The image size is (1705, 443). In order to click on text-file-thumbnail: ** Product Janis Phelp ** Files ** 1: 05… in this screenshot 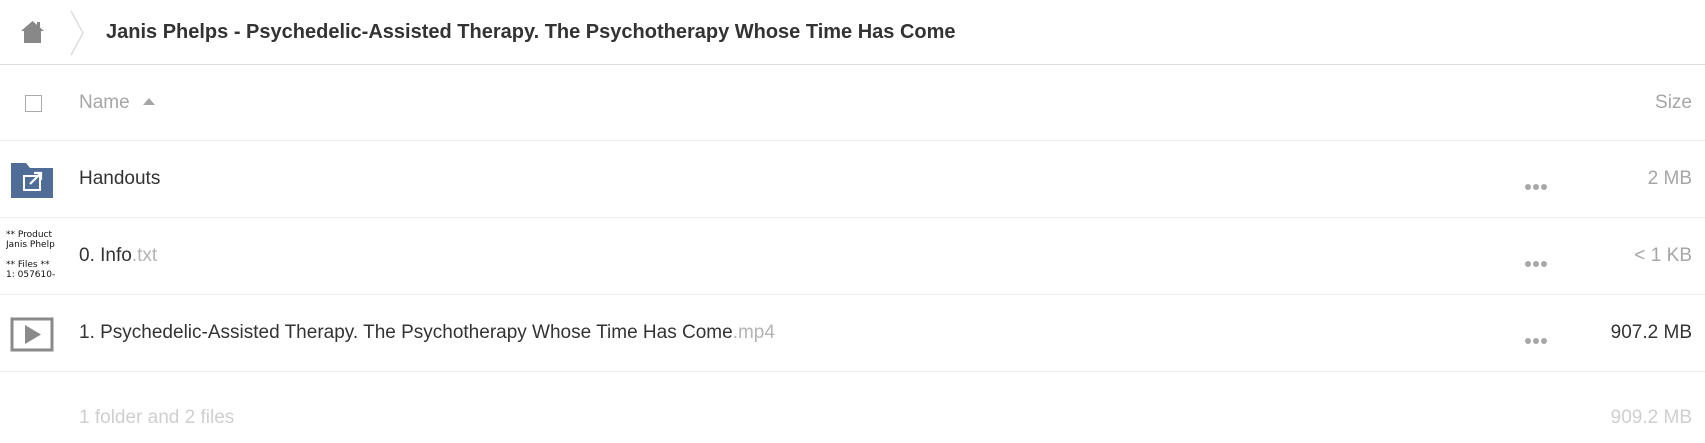, I will do `click(31, 256)`.